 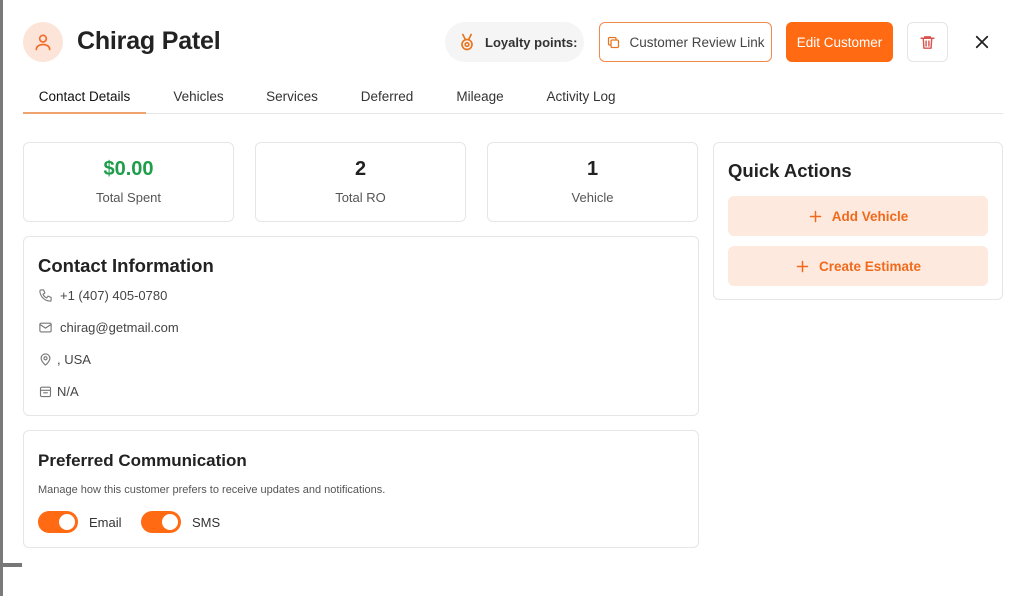 I want to click on close-button, so click(x=982, y=42).